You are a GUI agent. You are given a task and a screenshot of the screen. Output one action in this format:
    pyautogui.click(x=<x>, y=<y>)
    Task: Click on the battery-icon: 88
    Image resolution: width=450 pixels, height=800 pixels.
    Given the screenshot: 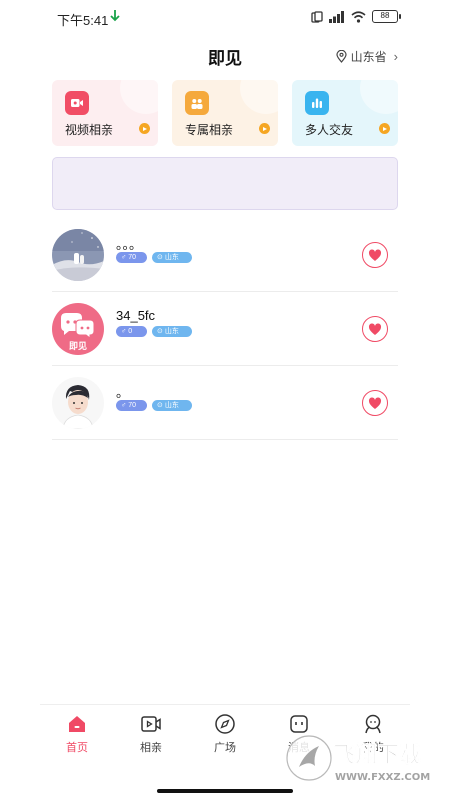 What is the action you would take?
    pyautogui.click(x=386, y=16)
    